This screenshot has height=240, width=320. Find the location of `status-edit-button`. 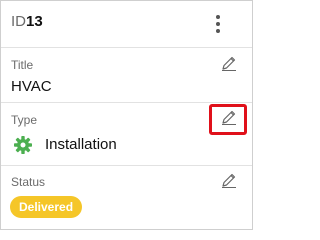

status-edit-button is located at coordinates (229, 180).